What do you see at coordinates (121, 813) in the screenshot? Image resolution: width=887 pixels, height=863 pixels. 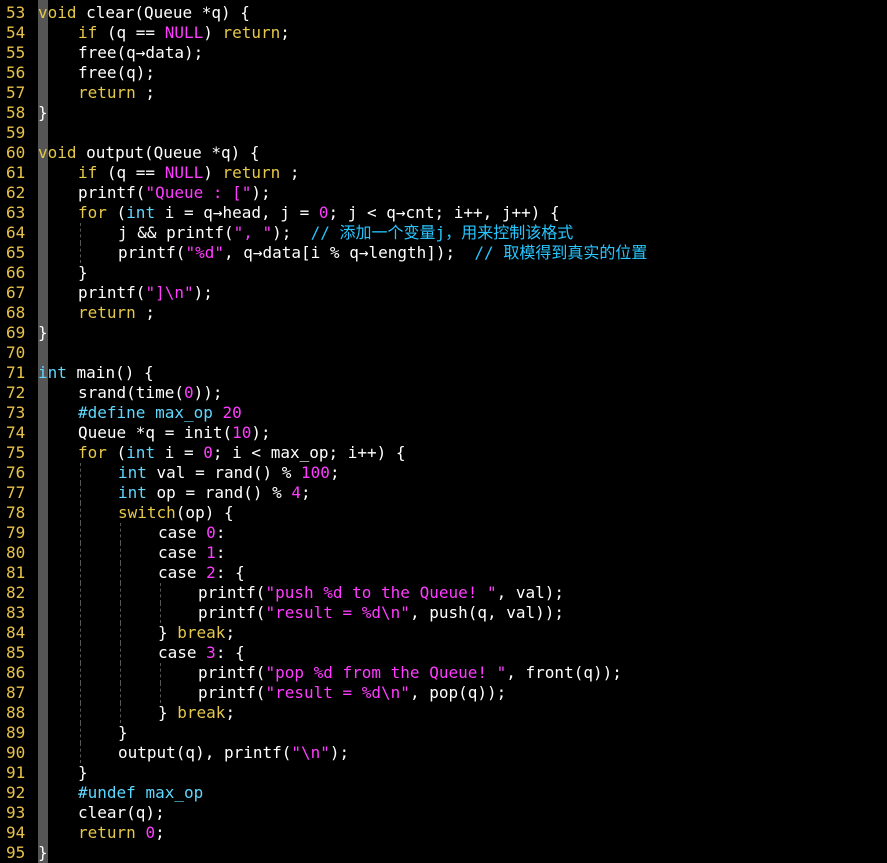 I see `code-text: clear(q);` at bounding box center [121, 813].